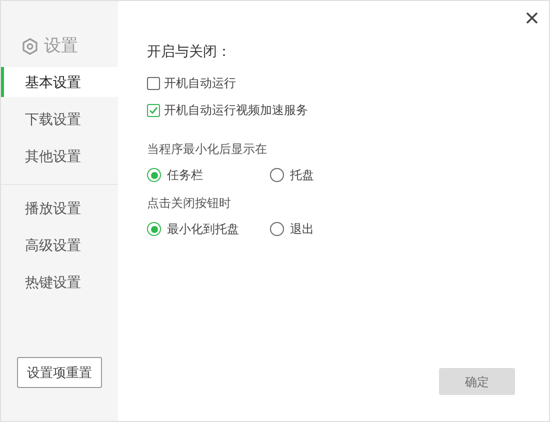 Image resolution: width=550 pixels, height=422 pixels. I want to click on radio-label: 退出, so click(302, 229).